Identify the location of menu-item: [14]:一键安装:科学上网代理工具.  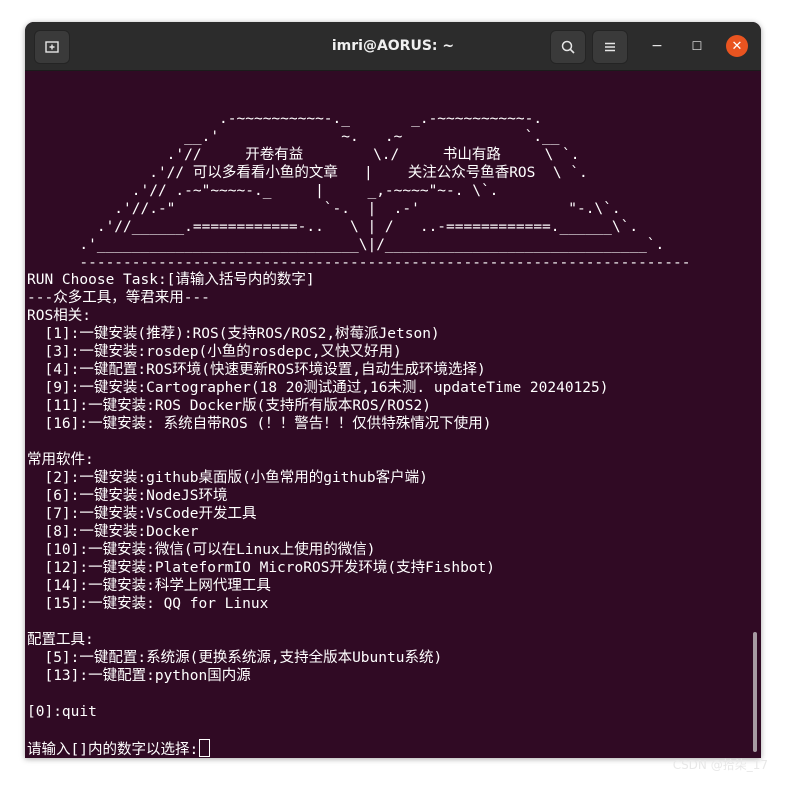
(149, 586).